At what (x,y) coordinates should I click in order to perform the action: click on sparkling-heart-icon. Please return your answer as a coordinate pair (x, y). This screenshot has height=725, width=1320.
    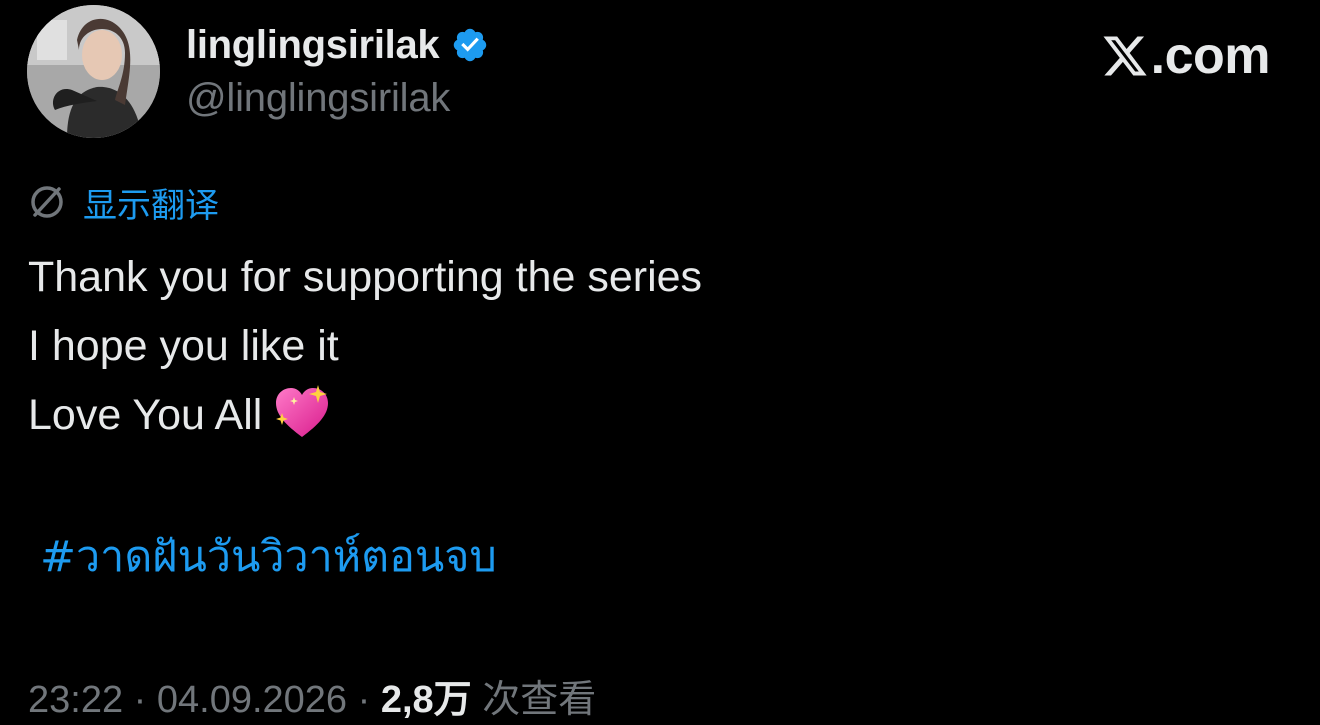
    Looking at the image, I should click on (302, 412).